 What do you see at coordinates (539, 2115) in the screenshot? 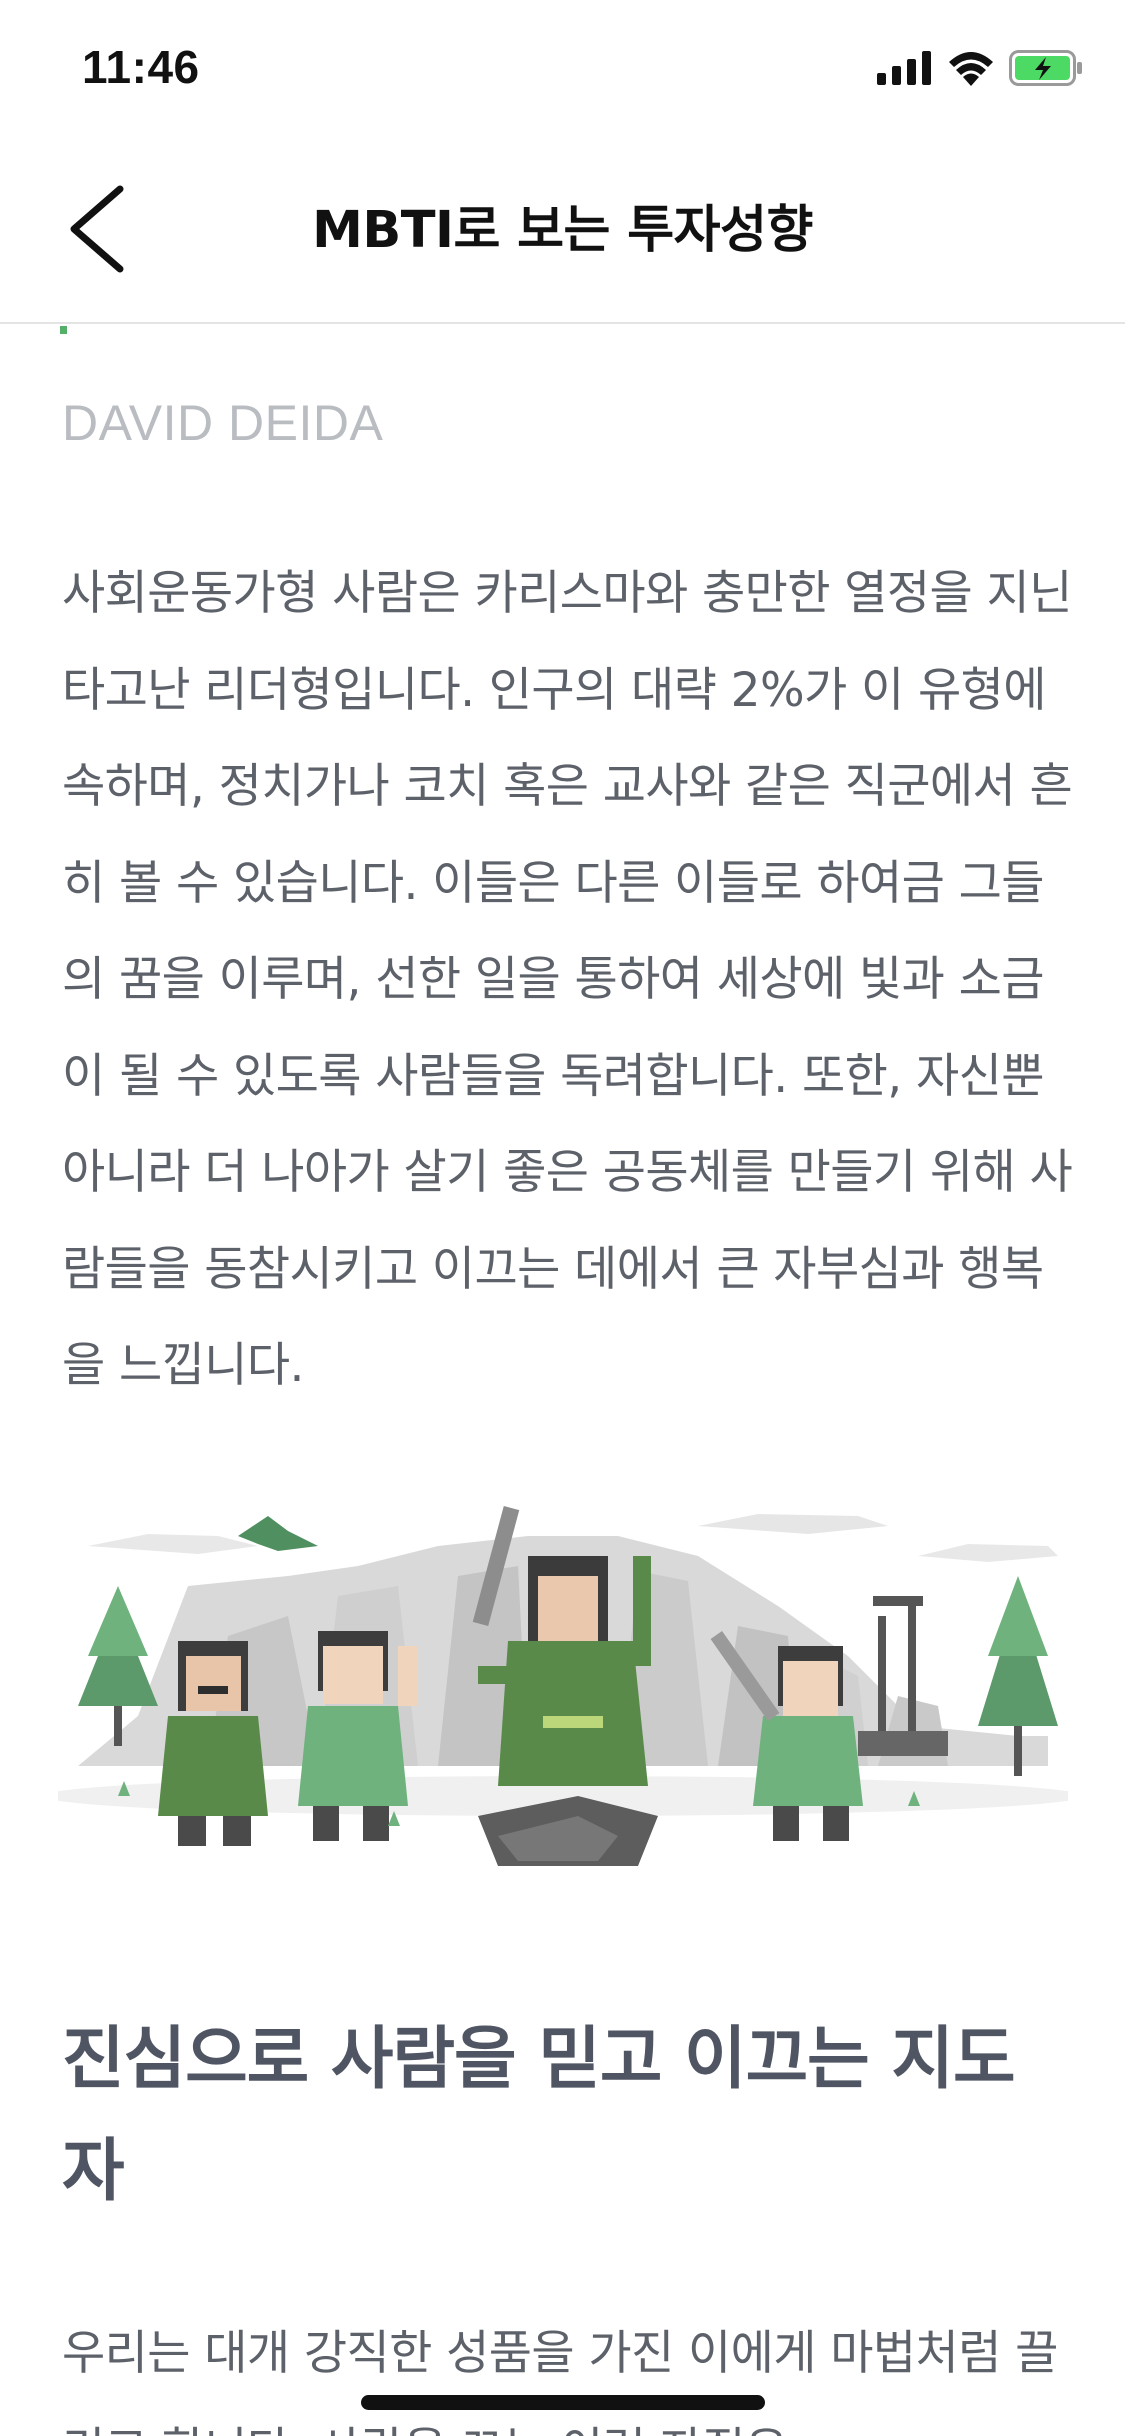
I see `section-heading: 진심으로 사람을 믿고 이끄는 지도자` at bounding box center [539, 2115].